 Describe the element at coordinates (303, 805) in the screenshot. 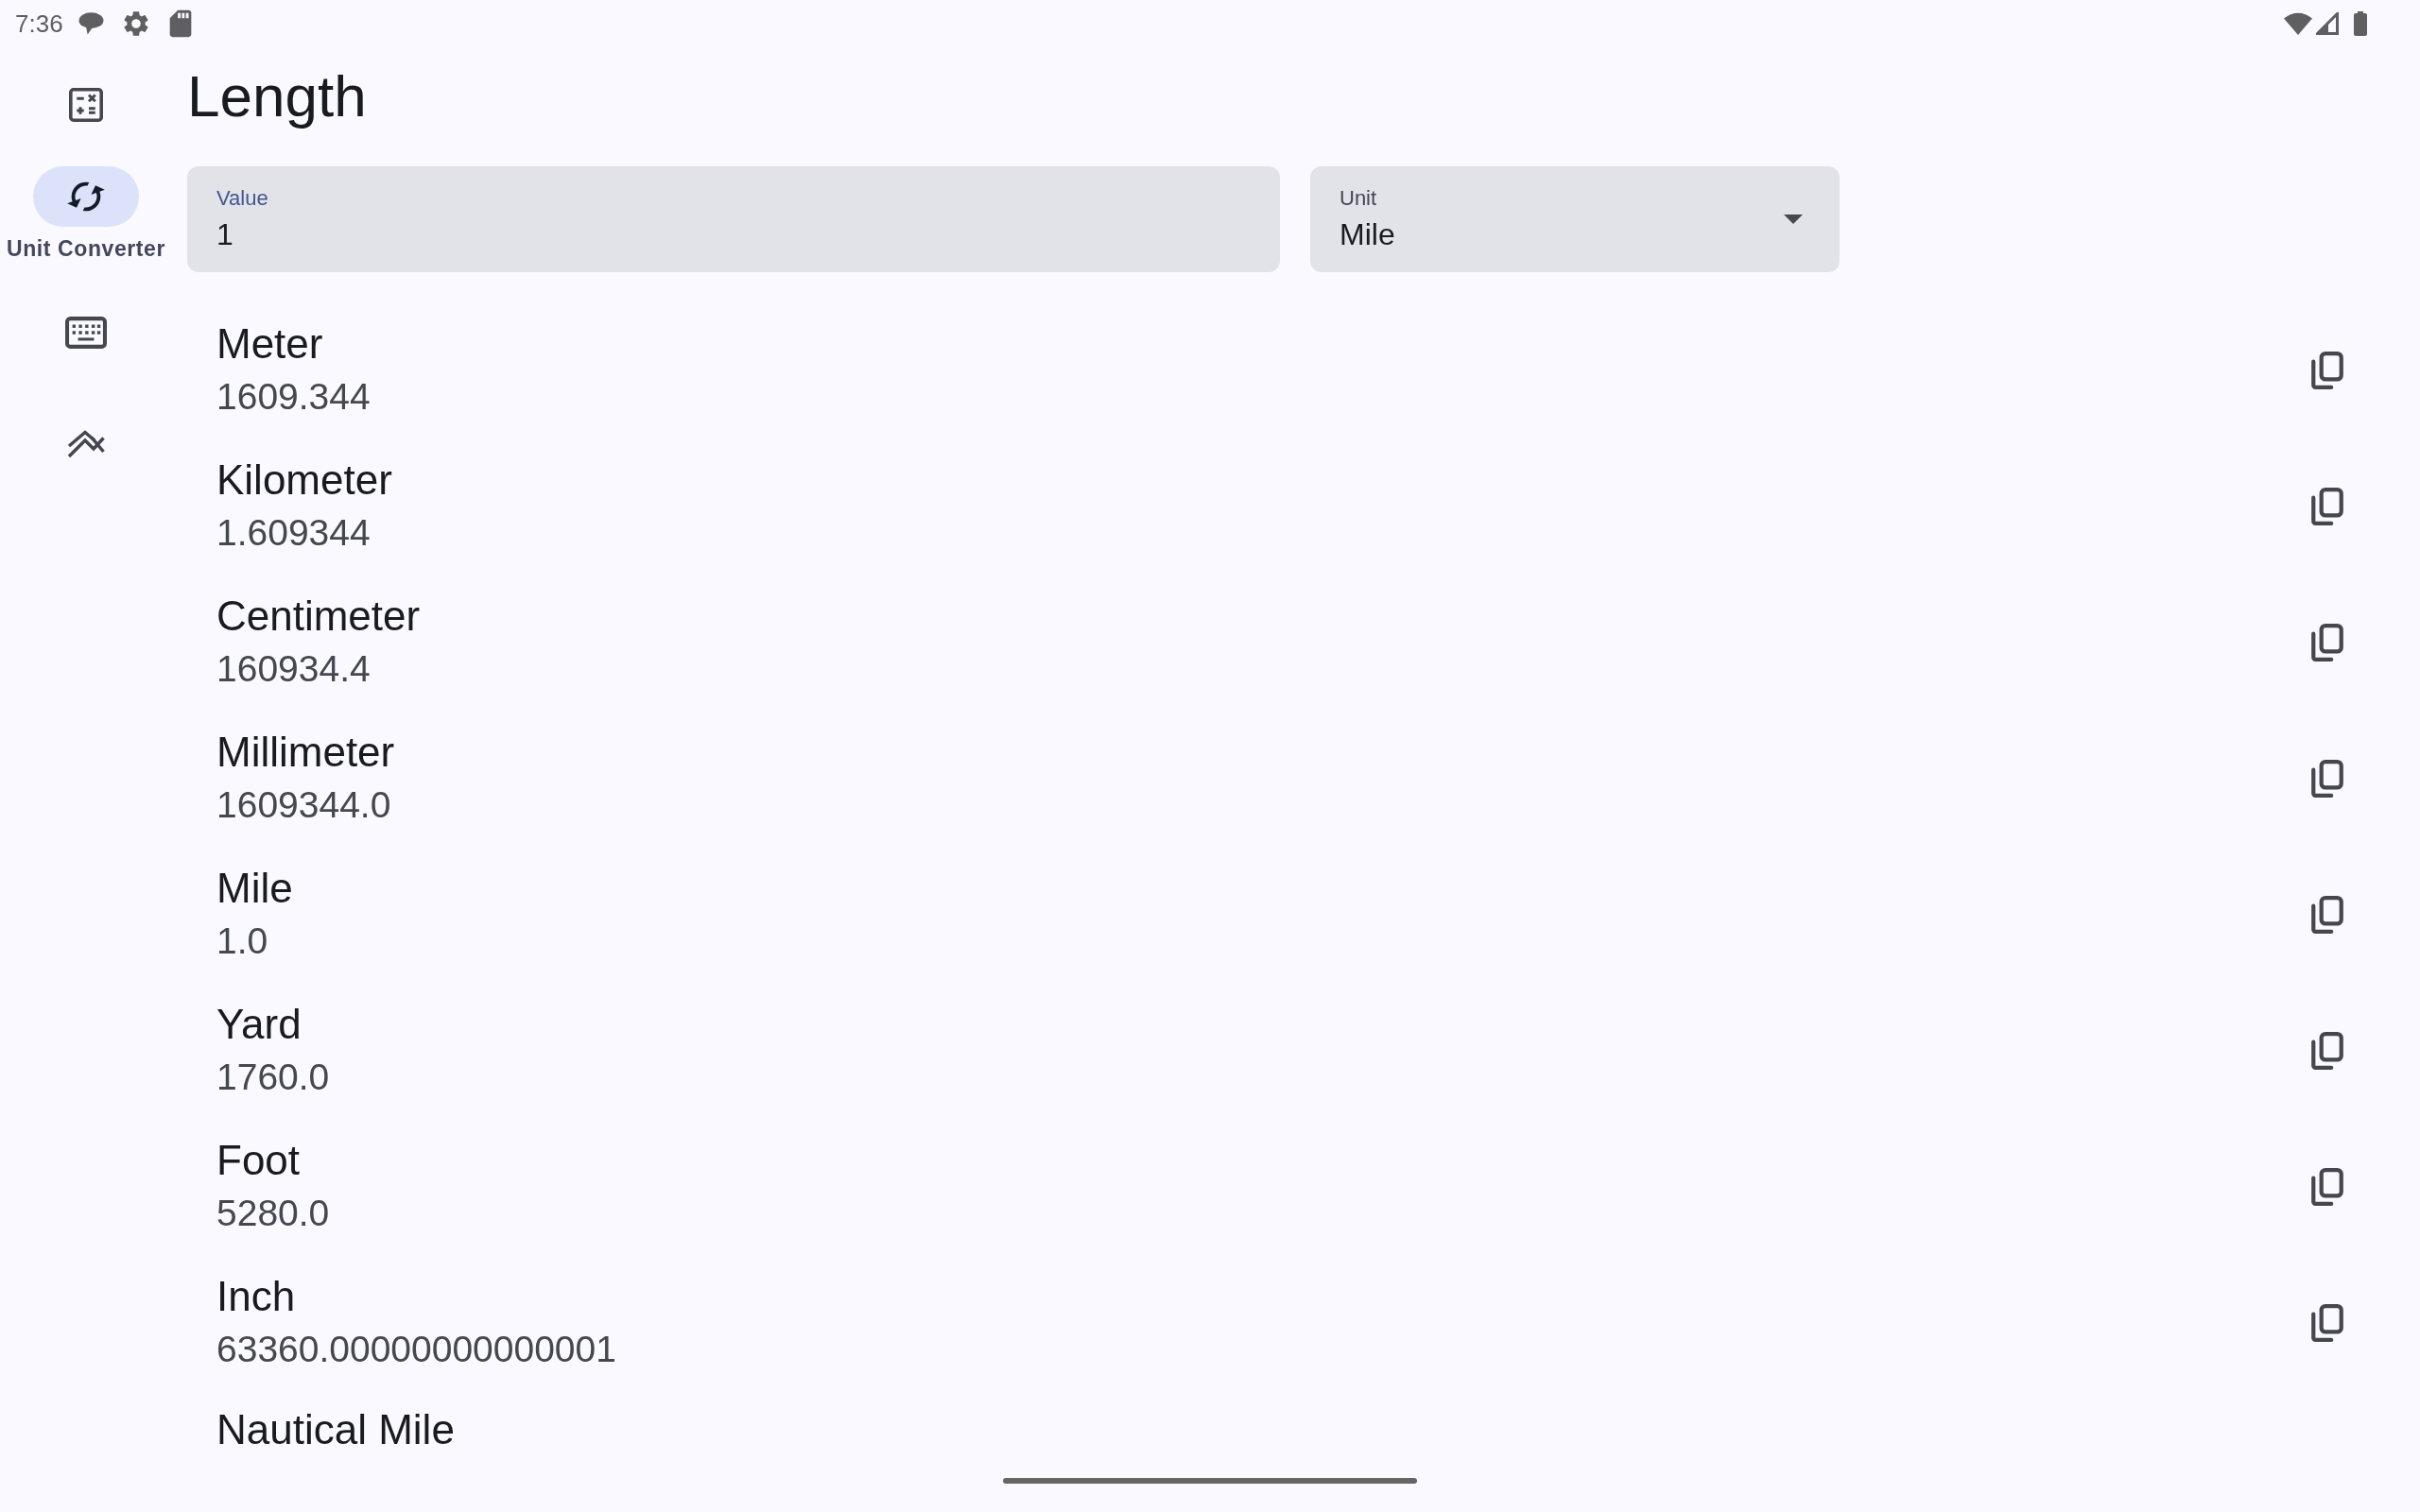

I see `converted-value: 1609344.0` at that location.